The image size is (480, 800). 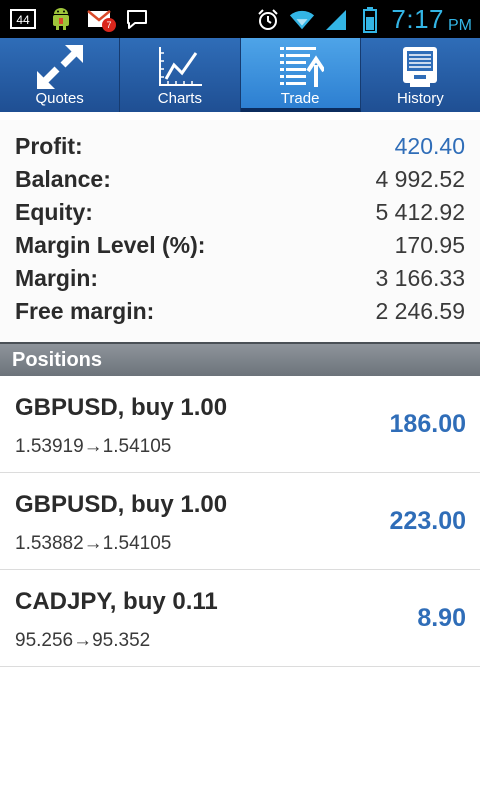 I want to click on free-margin-value: 2 246.59, so click(x=420, y=311).